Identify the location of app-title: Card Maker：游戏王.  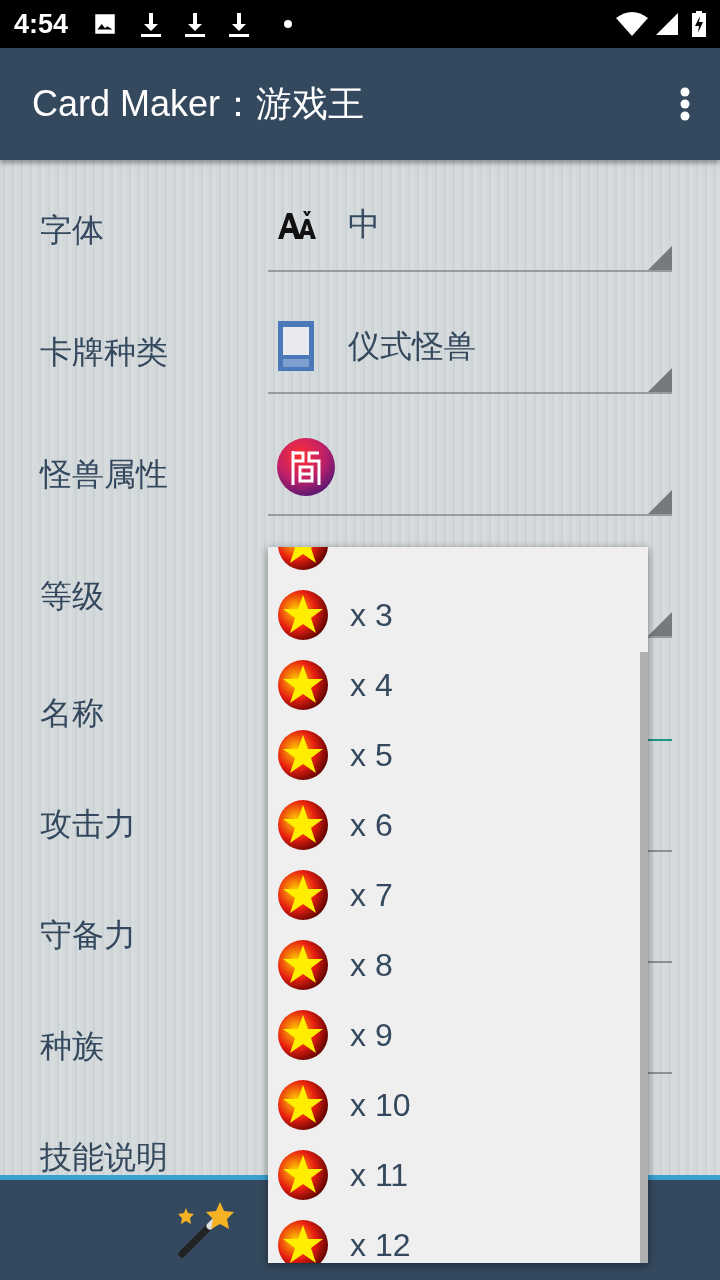
(199, 104).